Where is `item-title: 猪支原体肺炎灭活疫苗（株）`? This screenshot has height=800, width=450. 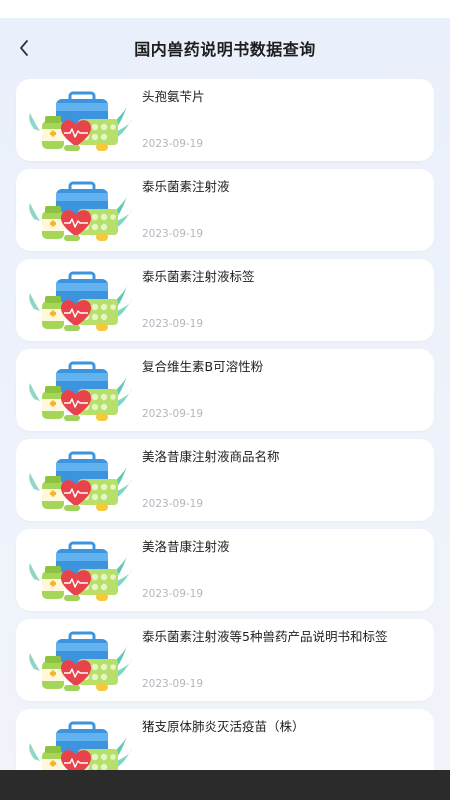
item-title: 猪支原体肺炎灭活疫苗（株） is located at coordinates (223, 726).